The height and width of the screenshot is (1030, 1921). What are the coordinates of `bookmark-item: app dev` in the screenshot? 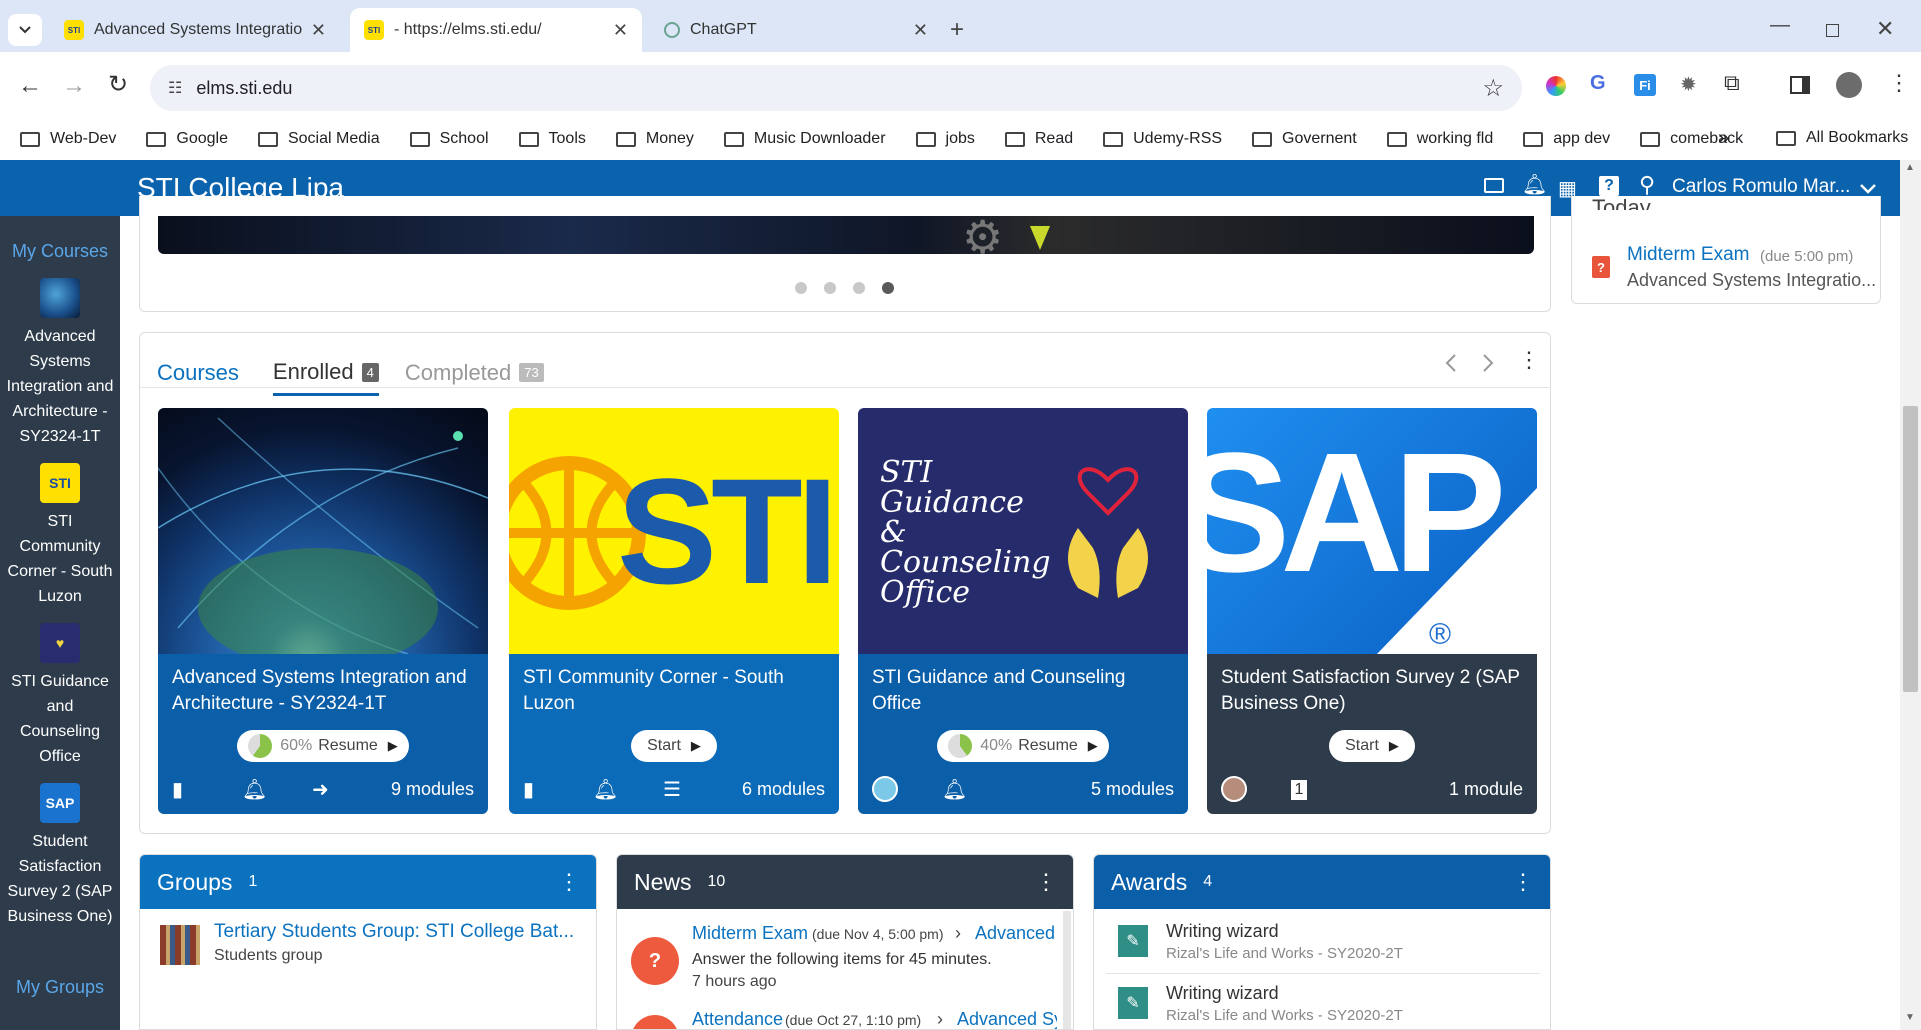 It's located at (1566, 139).